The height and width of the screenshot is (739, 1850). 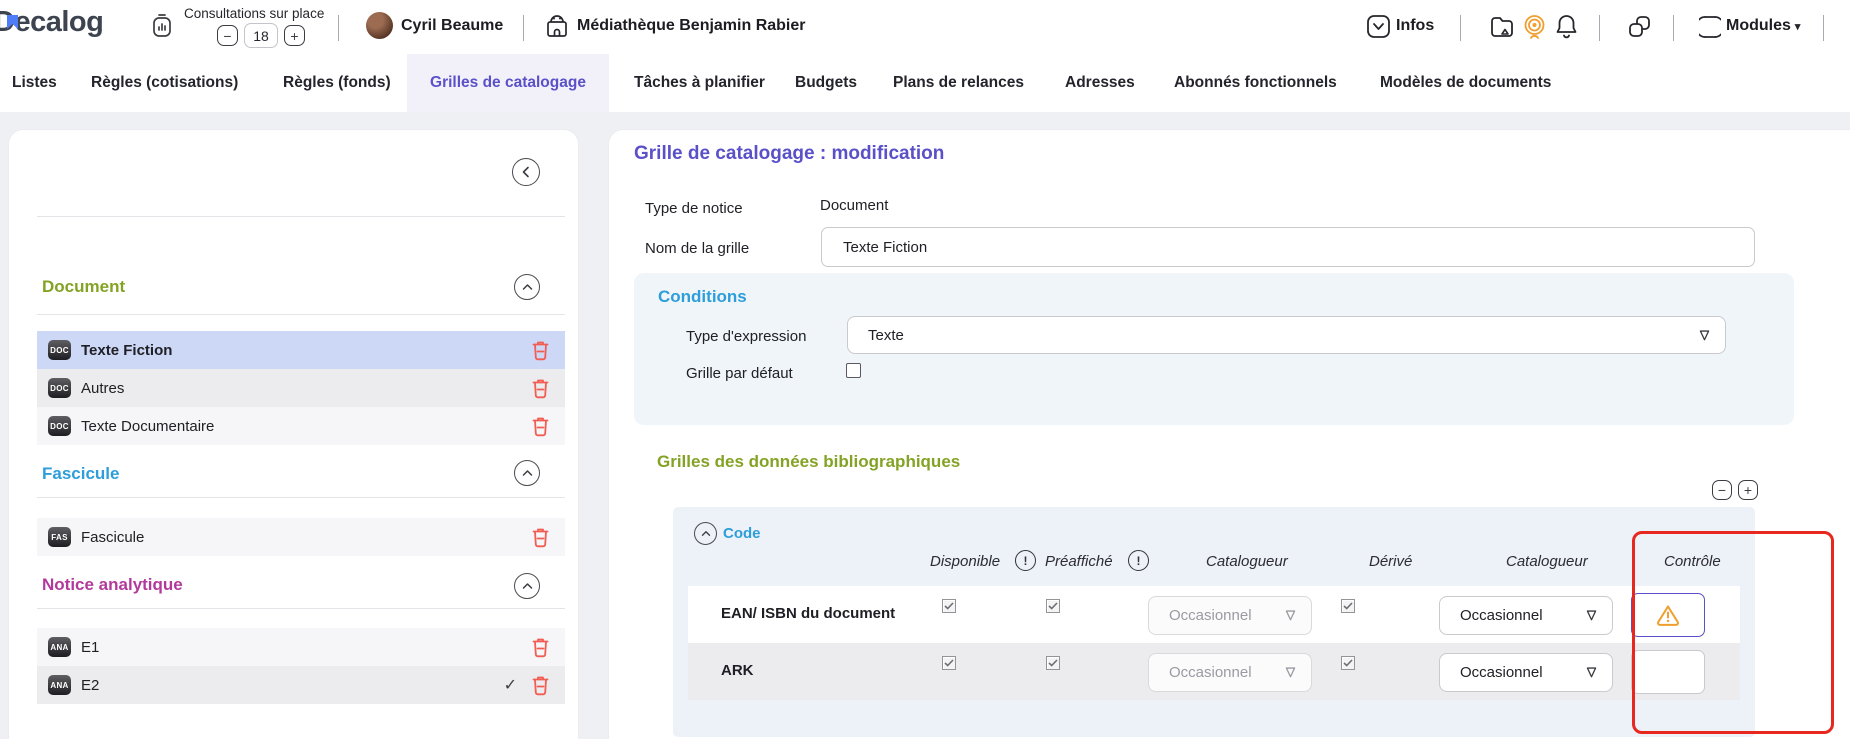 I want to click on infos-label: Infos, so click(x=1415, y=26).